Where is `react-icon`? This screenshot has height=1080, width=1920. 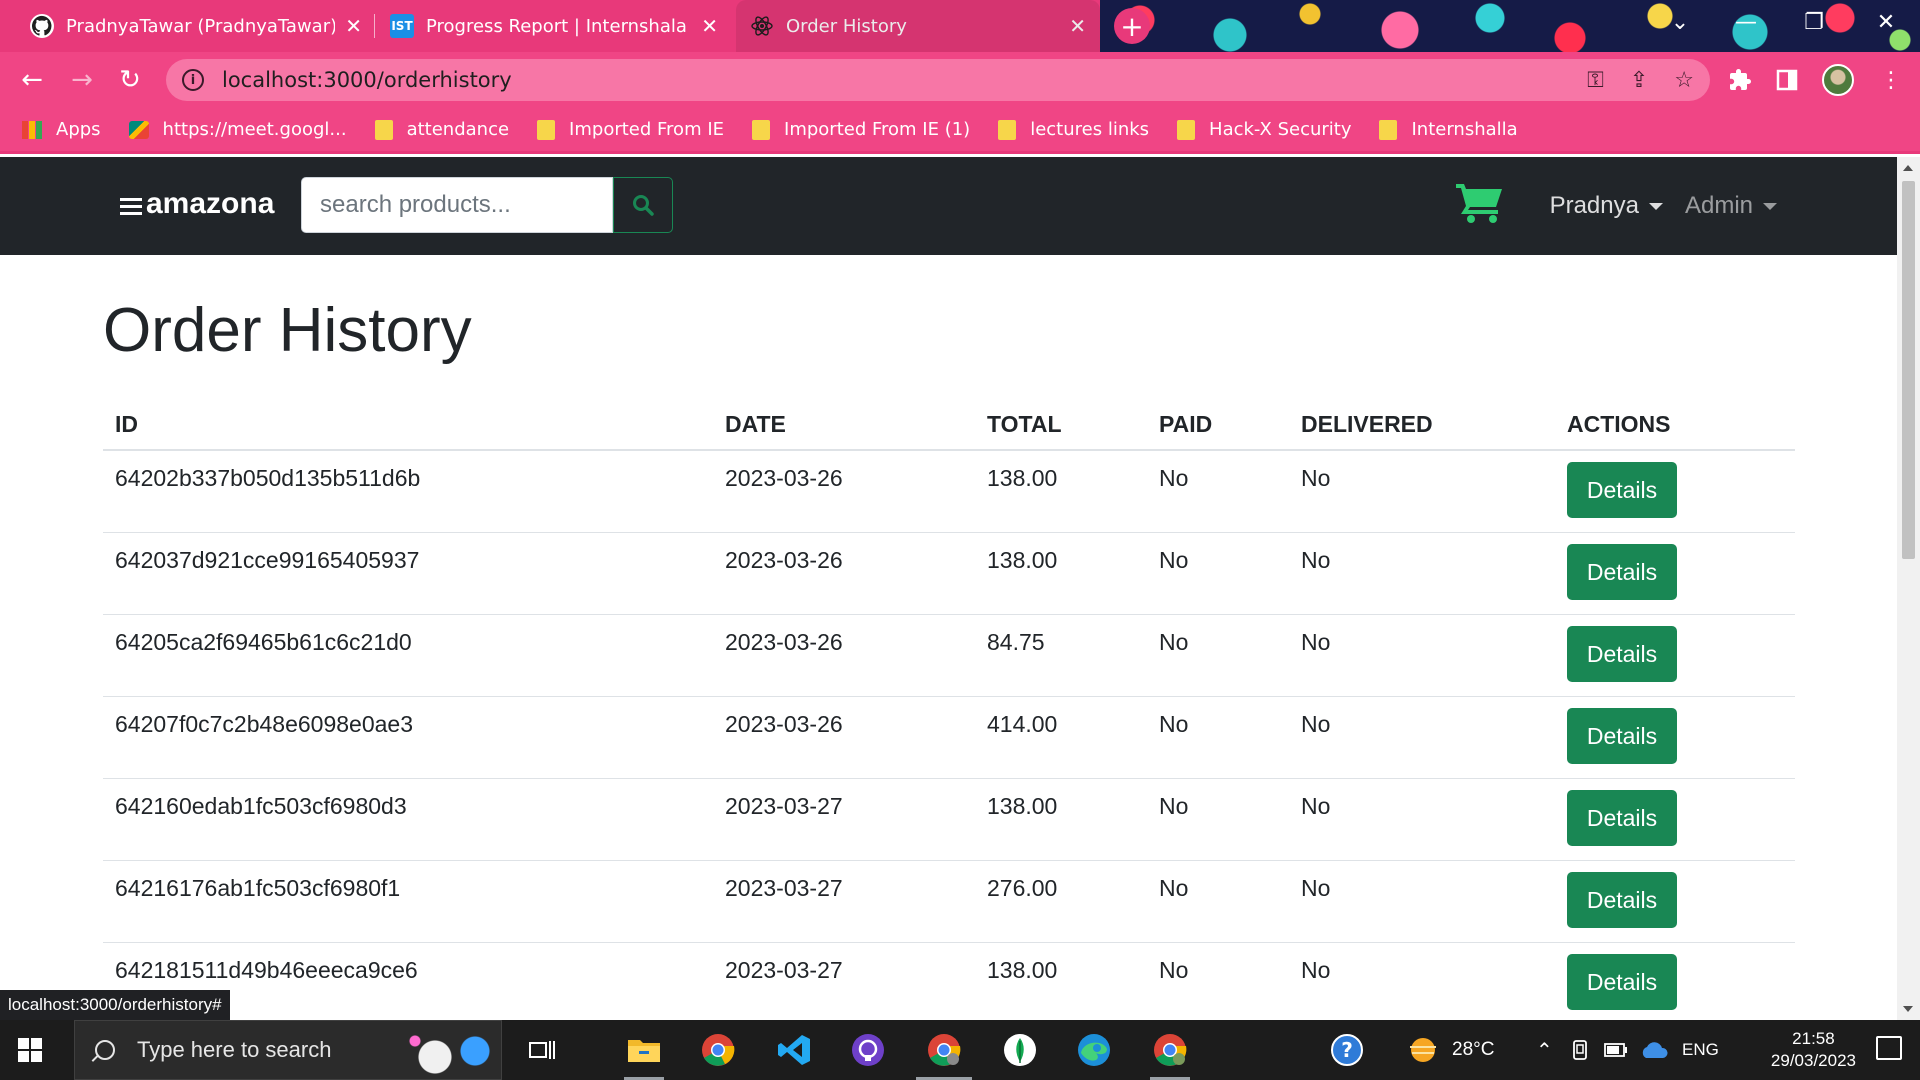
react-icon is located at coordinates (762, 26).